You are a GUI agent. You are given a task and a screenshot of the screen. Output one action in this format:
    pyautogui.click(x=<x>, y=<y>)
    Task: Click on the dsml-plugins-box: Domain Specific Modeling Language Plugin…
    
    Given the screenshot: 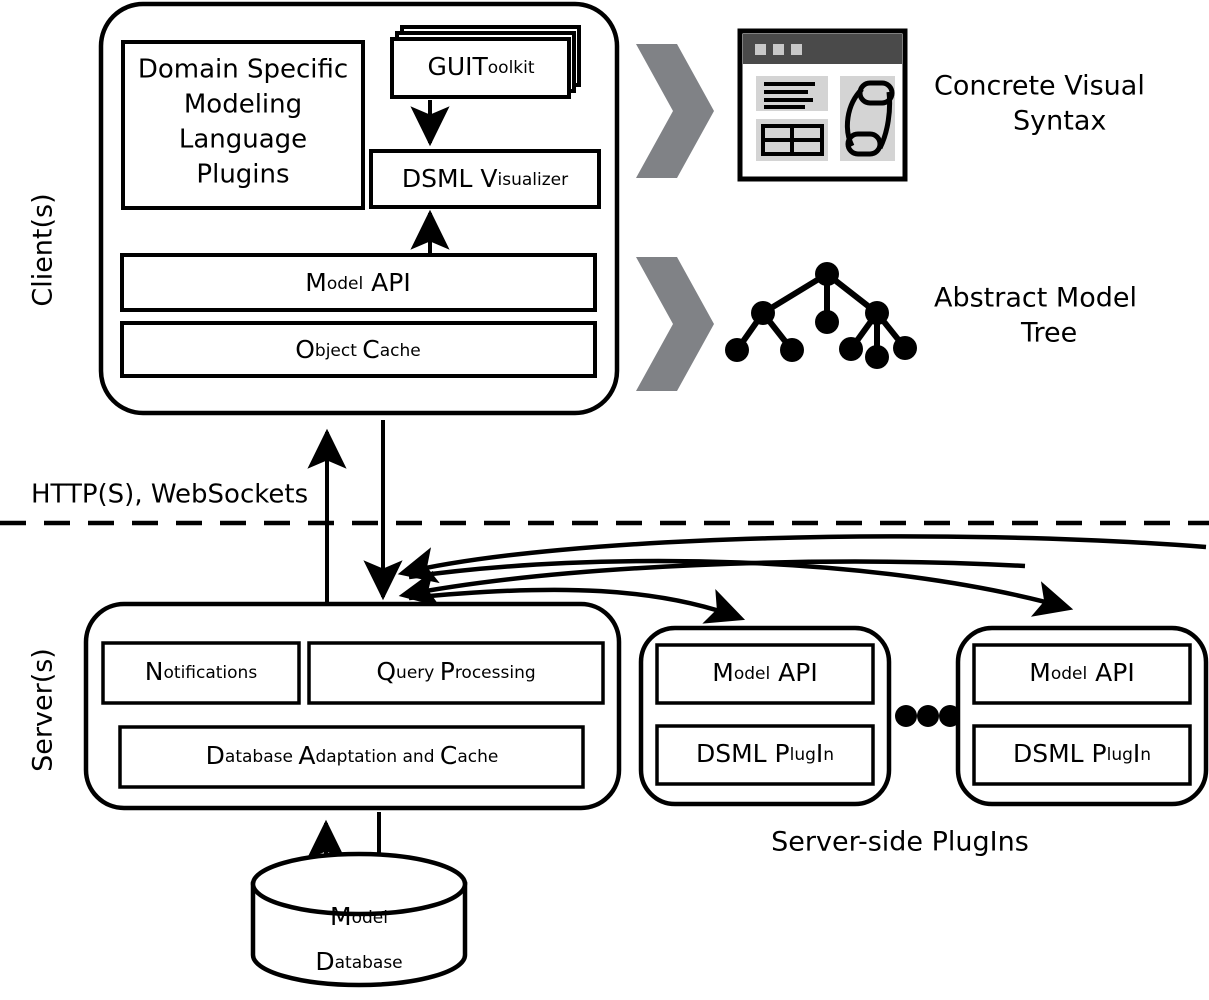 What is the action you would take?
    pyautogui.click(x=243, y=125)
    